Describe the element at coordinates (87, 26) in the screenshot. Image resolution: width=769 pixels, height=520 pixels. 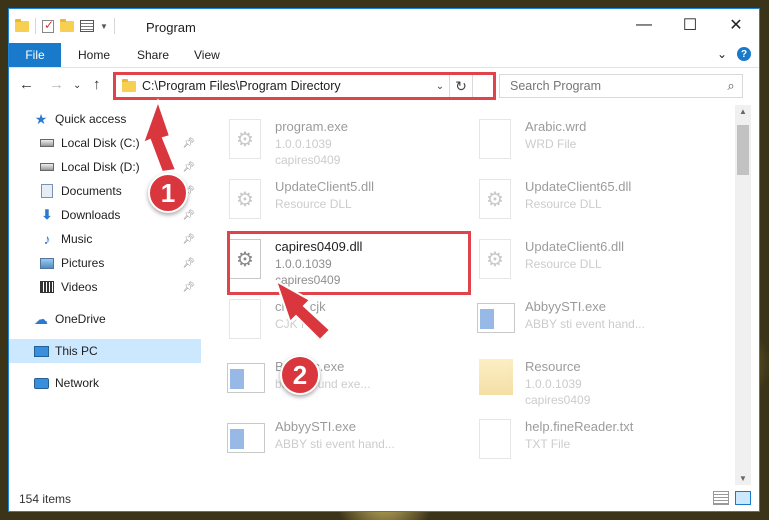
I see `properties-icon` at that location.